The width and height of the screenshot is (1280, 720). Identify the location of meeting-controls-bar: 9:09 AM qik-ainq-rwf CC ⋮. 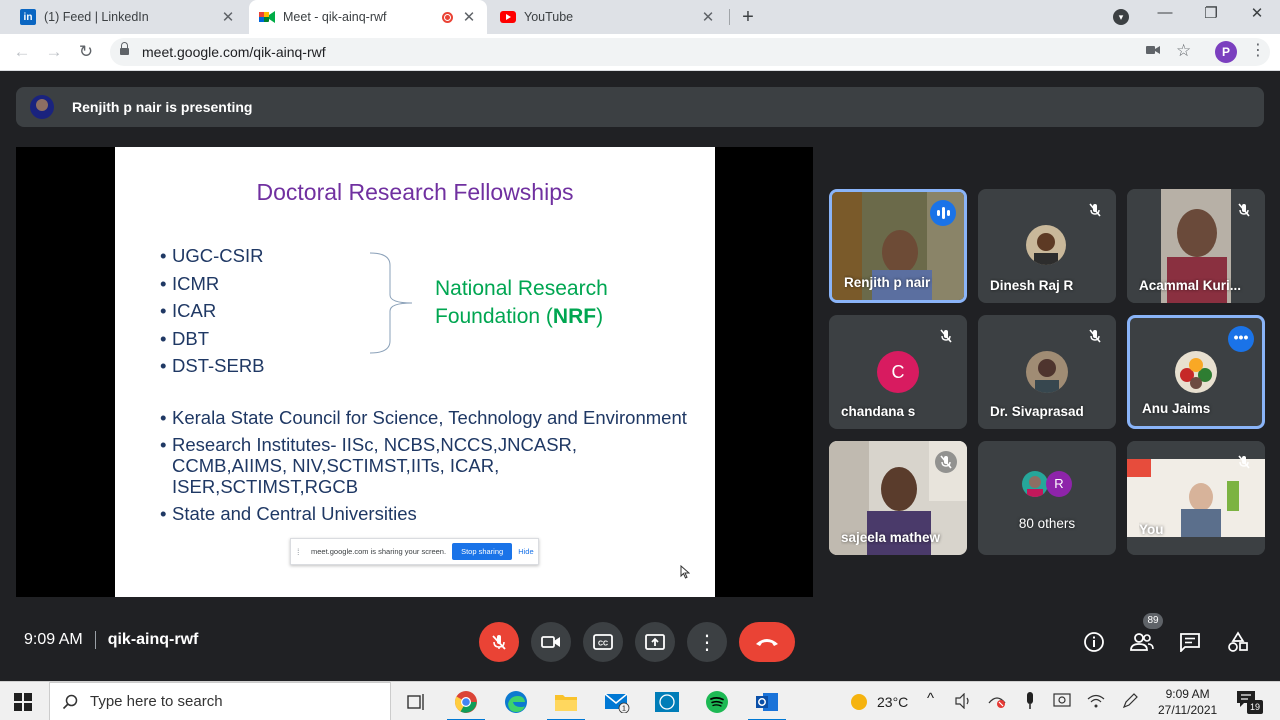
(640, 640).